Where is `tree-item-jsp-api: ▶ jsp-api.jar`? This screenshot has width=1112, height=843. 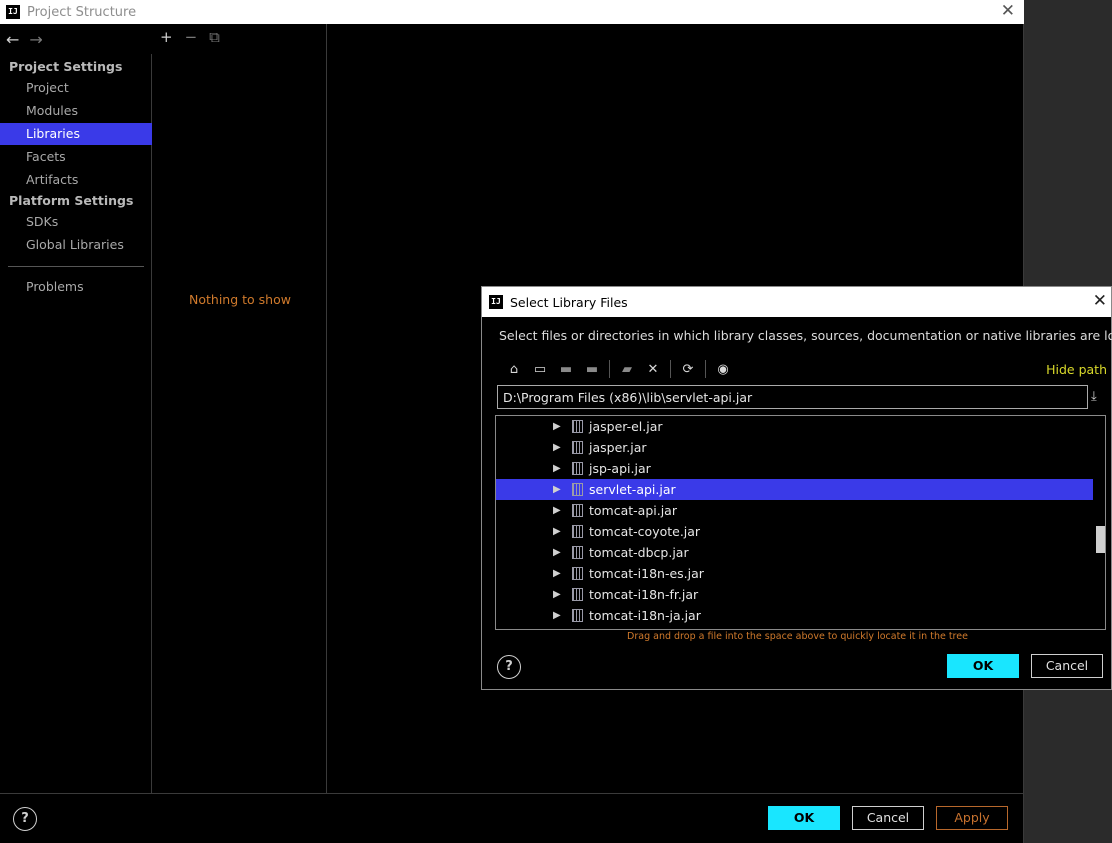 tree-item-jsp-api: ▶ jsp-api.jar is located at coordinates (794, 468).